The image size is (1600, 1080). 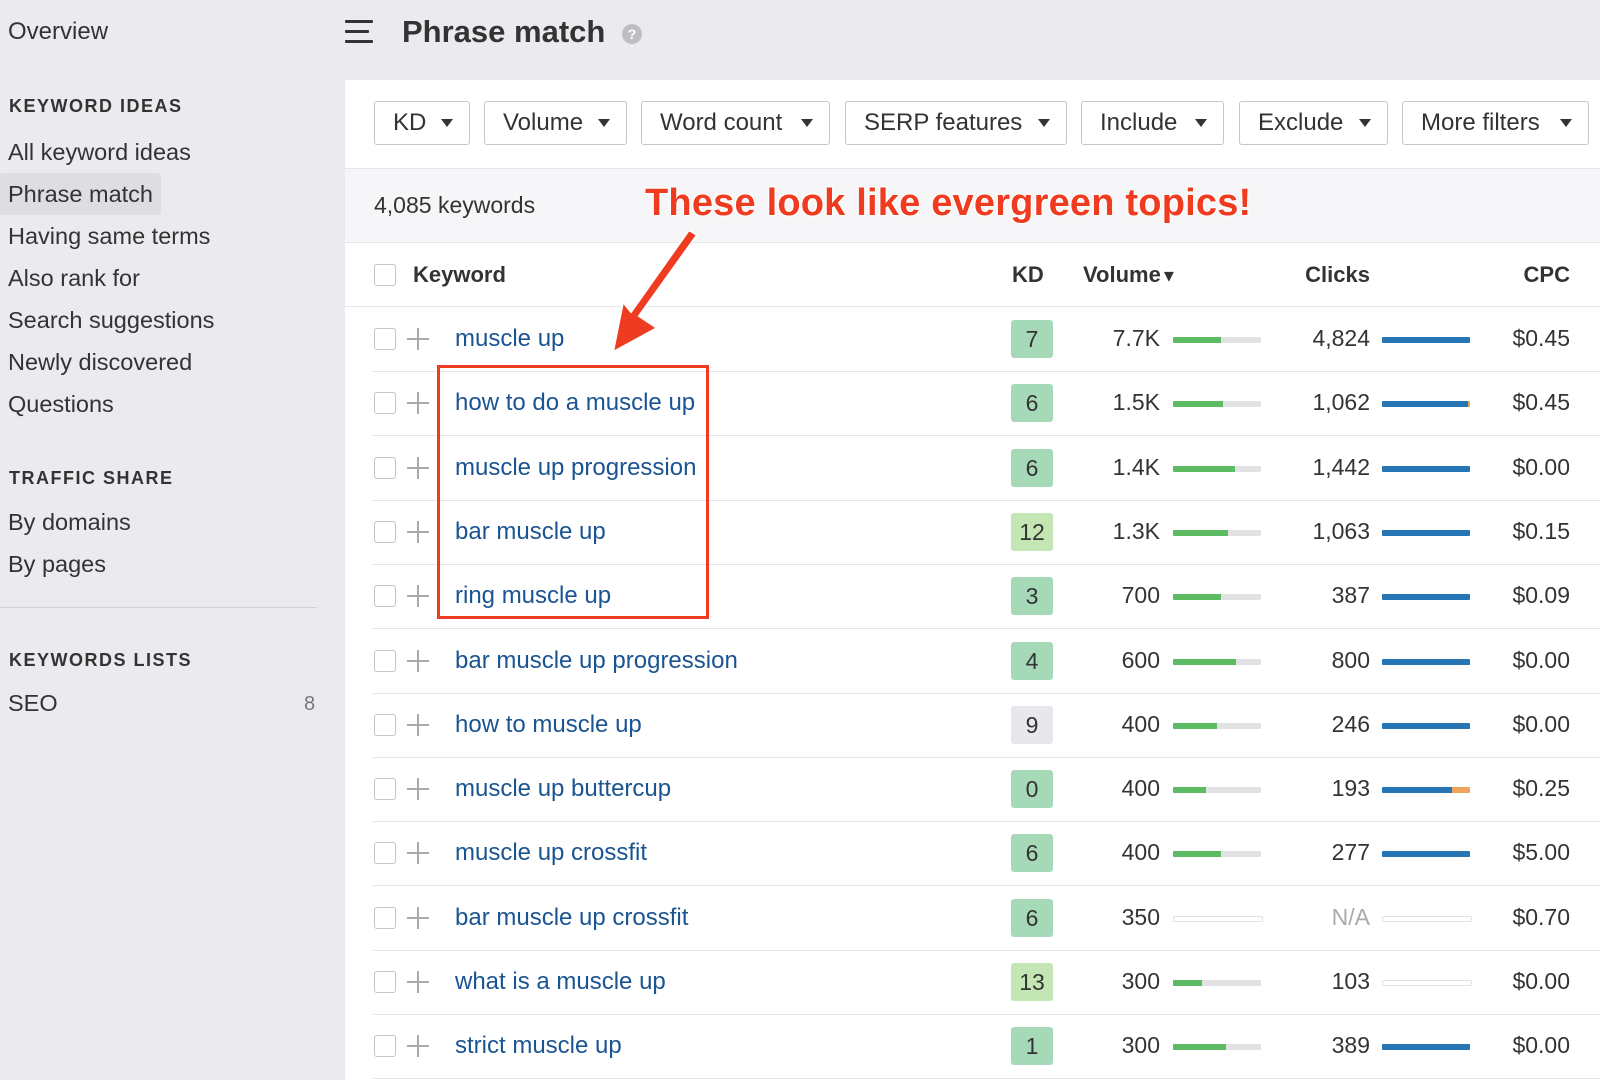 What do you see at coordinates (1140, 981) in the screenshot?
I see `volume-value: 300` at bounding box center [1140, 981].